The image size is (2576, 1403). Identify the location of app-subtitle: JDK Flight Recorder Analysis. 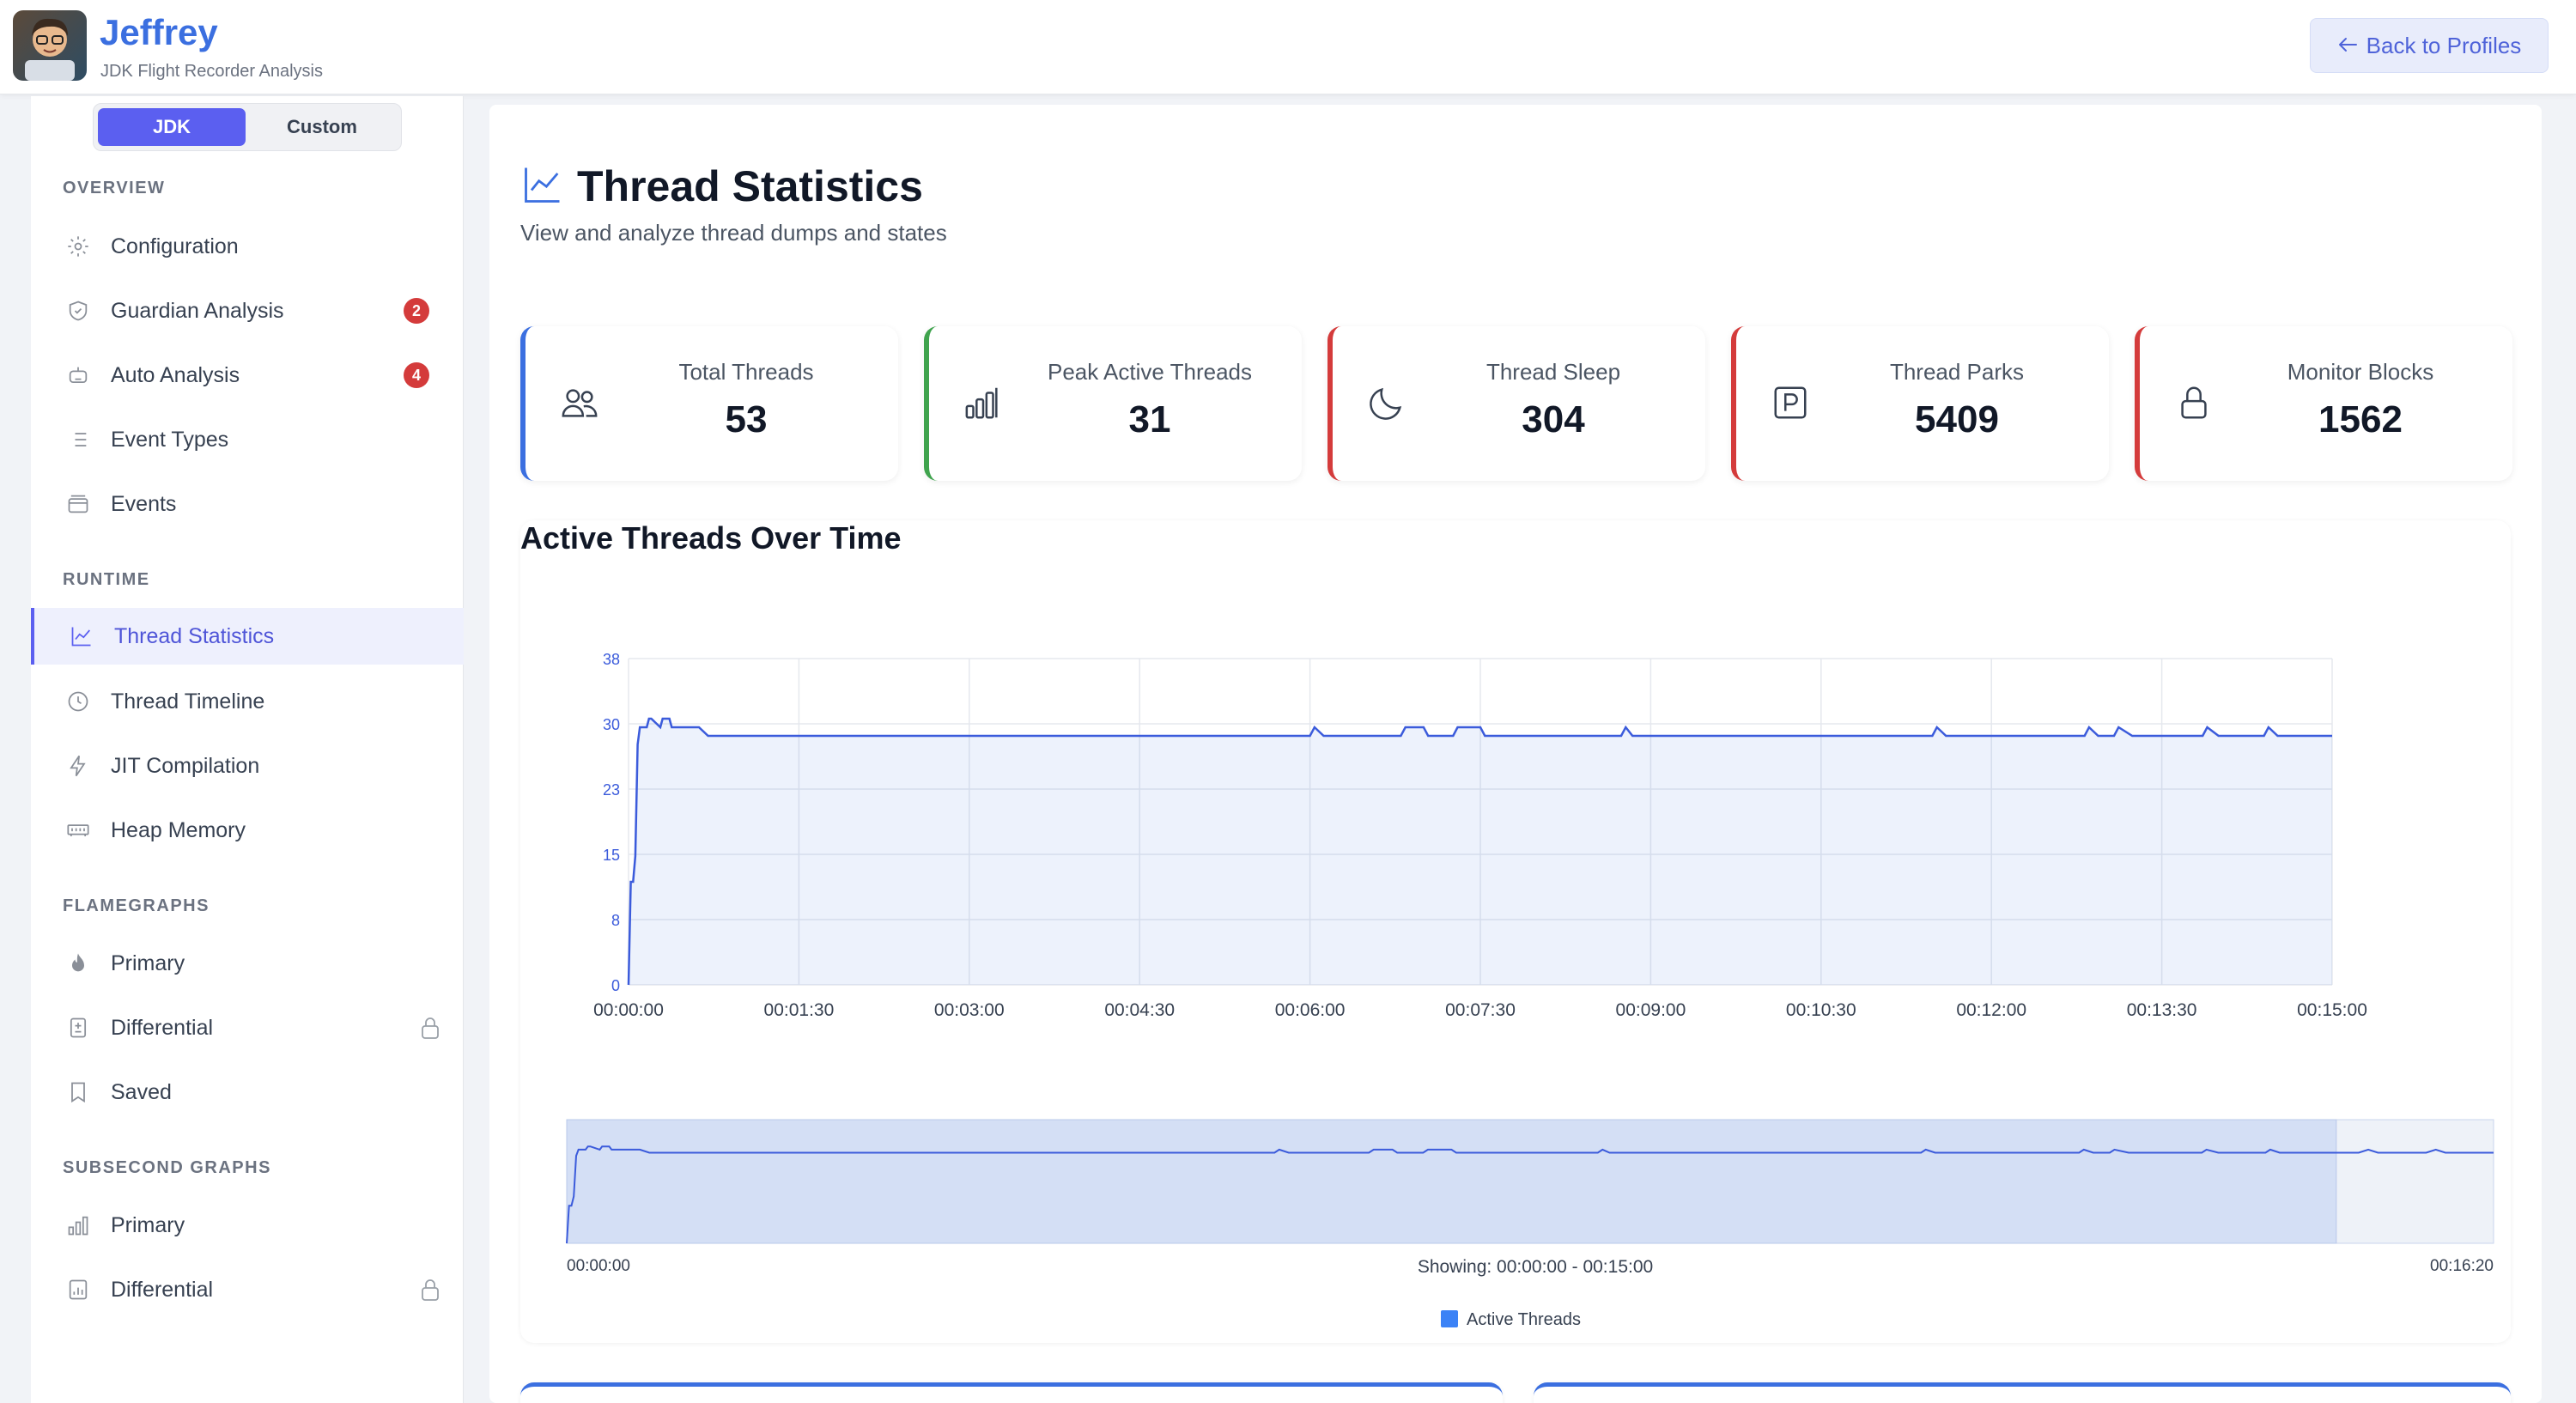
(212, 71).